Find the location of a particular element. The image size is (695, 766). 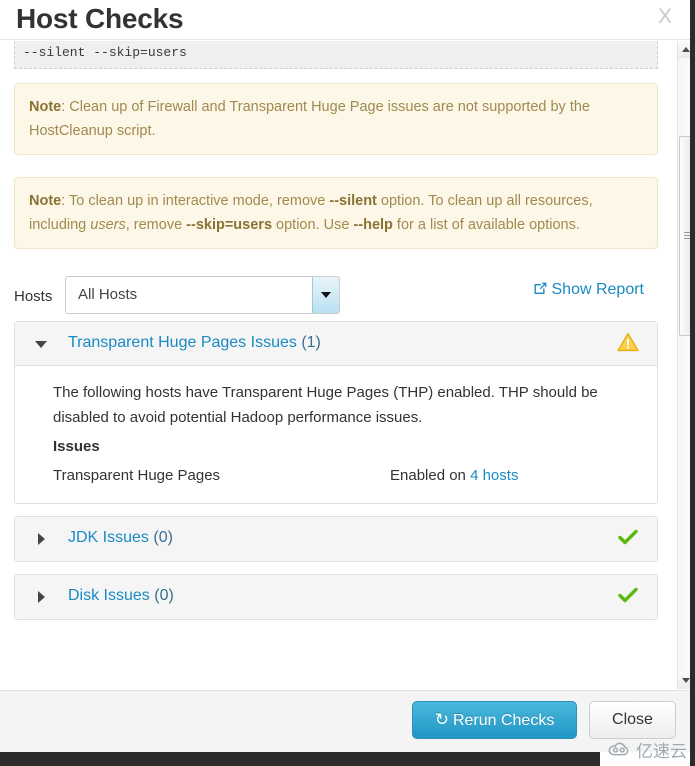

cloud-logo-icon is located at coordinates (618, 749).